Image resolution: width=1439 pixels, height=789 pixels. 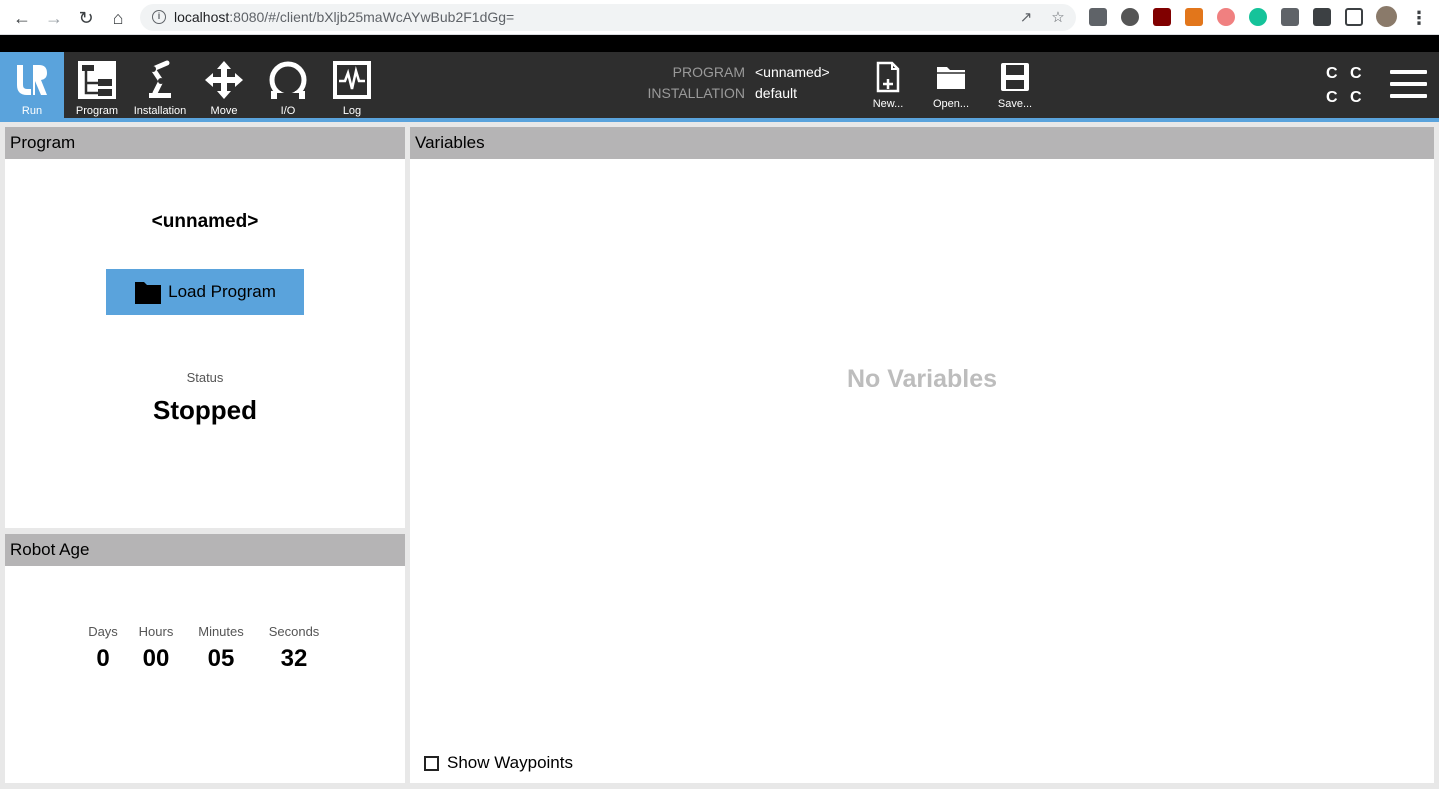 I want to click on shield-extension-icon, so click(x=1226, y=17).